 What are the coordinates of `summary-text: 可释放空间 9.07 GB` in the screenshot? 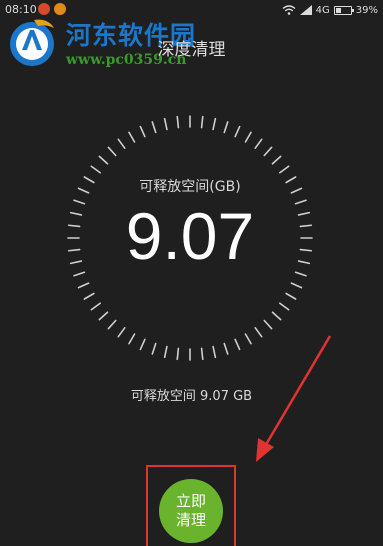 It's located at (191, 396).